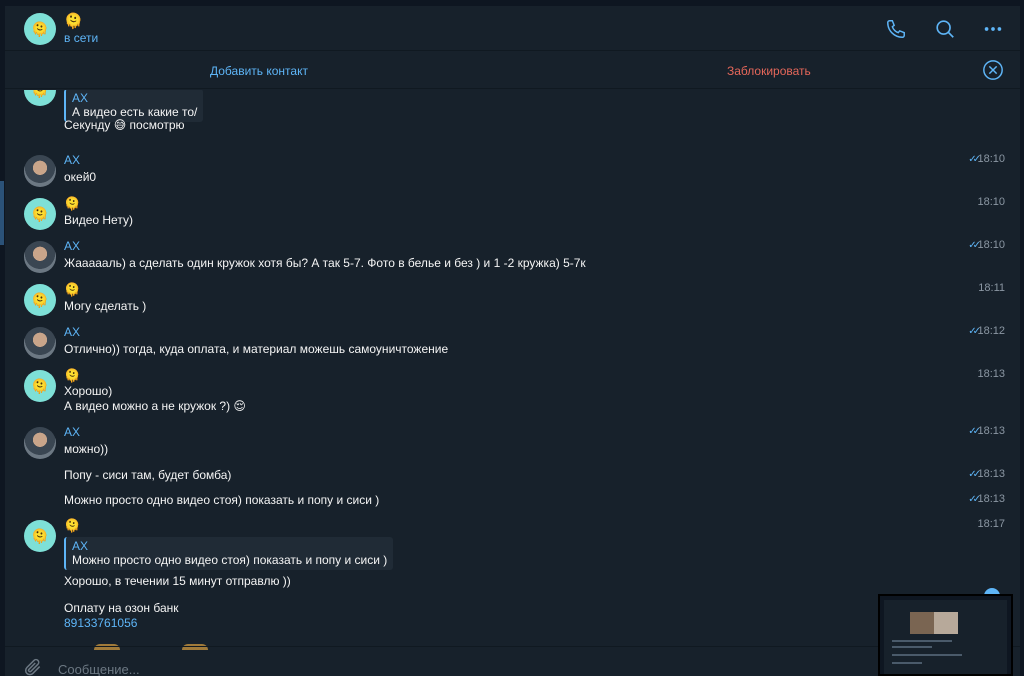 The image size is (1024, 676). I want to click on message-text: можно)), so click(86, 449).